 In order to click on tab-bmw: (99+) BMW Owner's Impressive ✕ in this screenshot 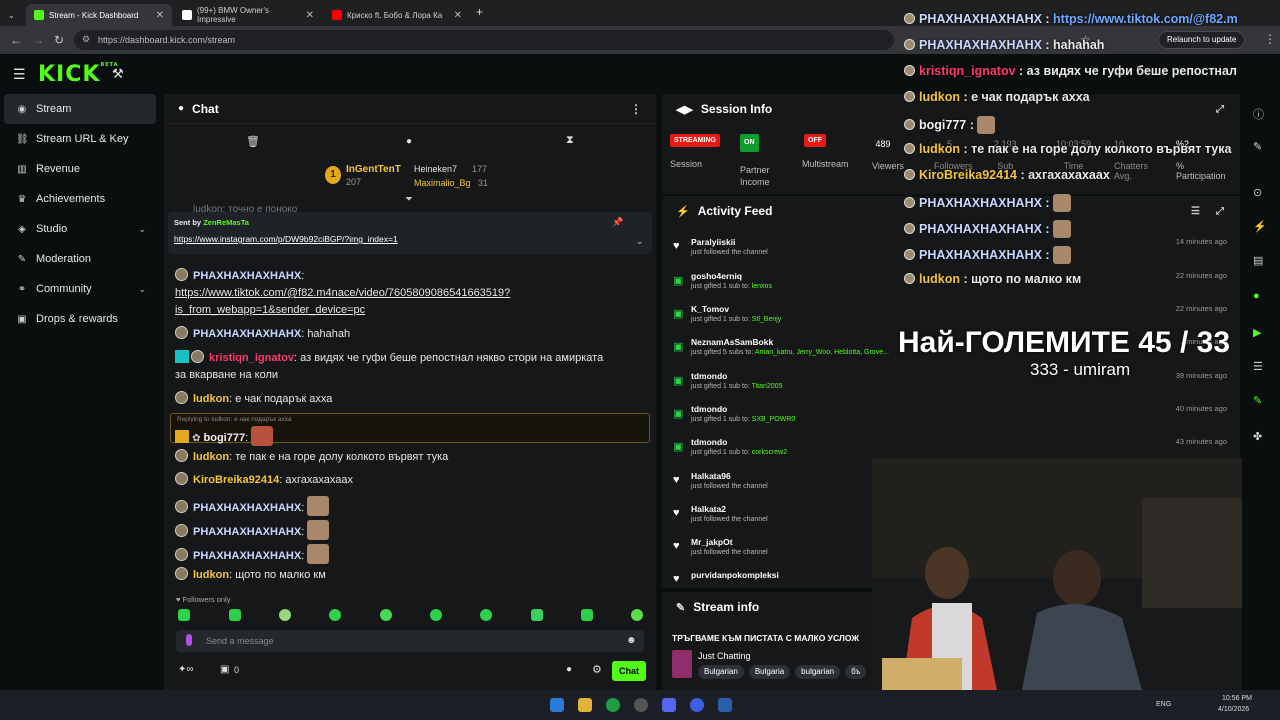, I will do `click(248, 15)`.